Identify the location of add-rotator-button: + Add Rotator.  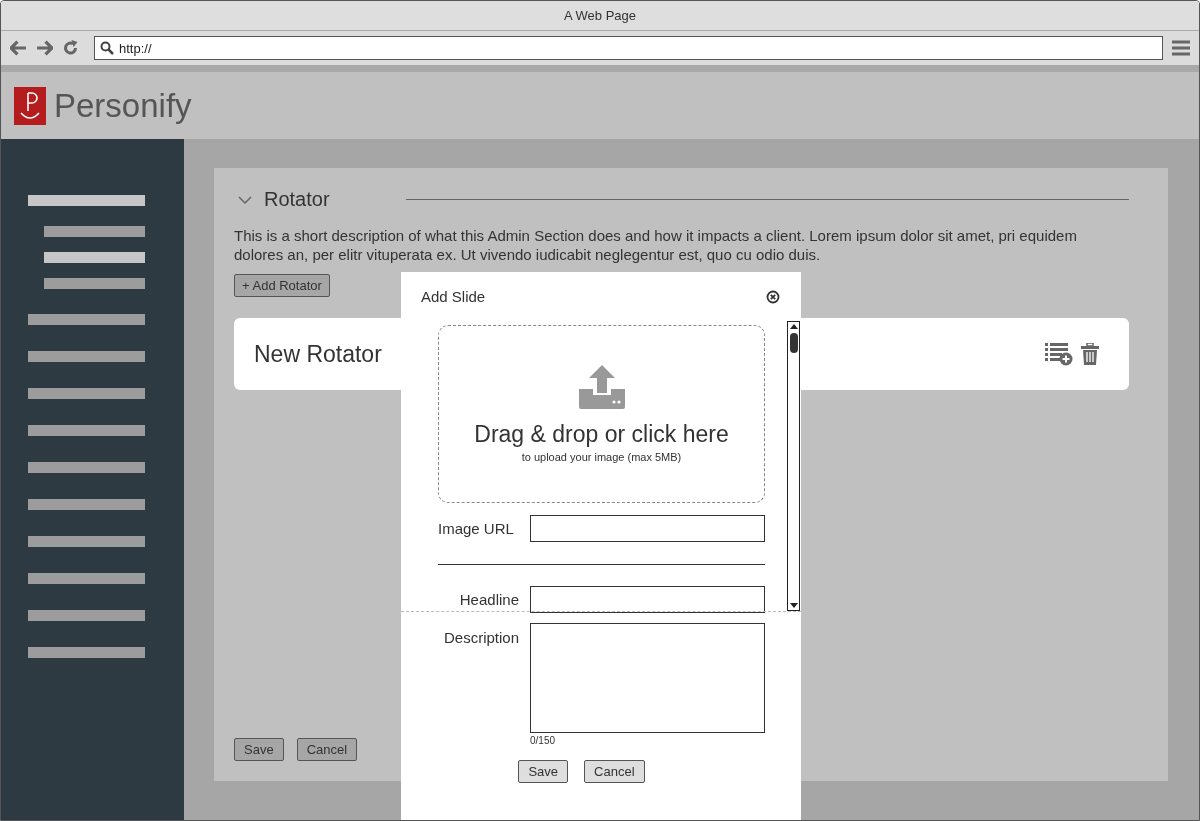
(282, 285).